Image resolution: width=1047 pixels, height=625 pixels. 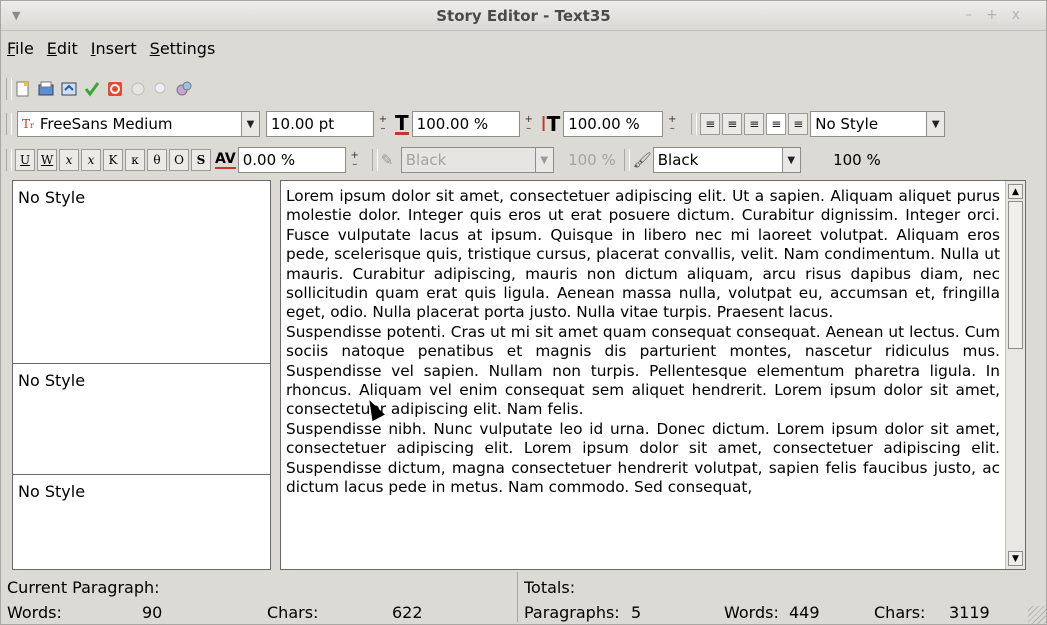 What do you see at coordinates (161, 89) in the screenshot?
I see `search-icon` at bounding box center [161, 89].